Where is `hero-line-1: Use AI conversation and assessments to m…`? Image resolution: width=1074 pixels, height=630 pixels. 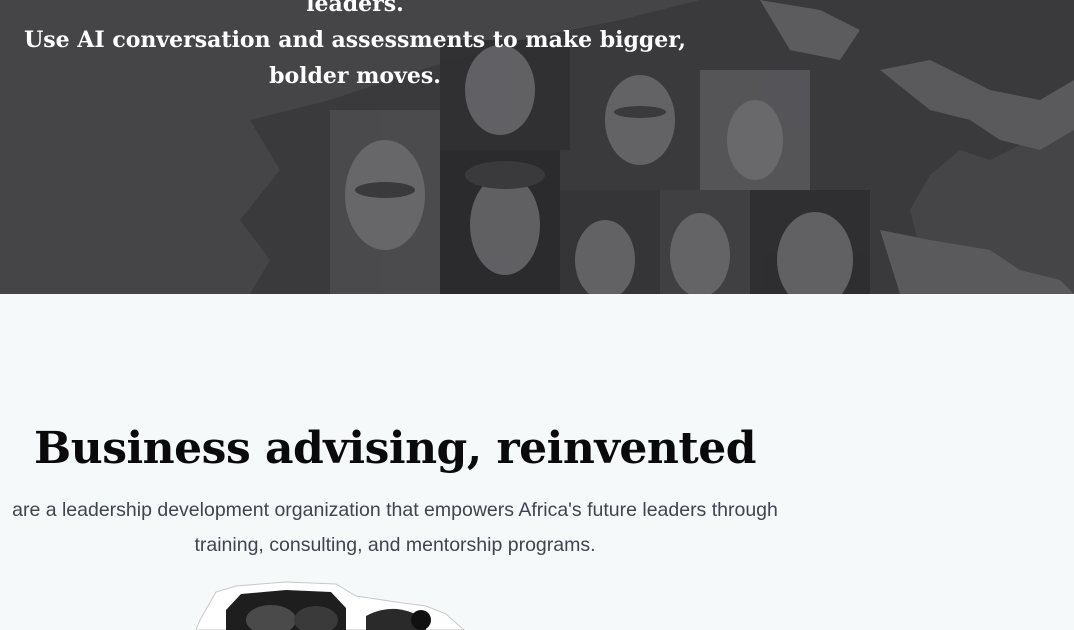
hero-line-1: Use AI conversation and assessments to m… is located at coordinates (355, 40).